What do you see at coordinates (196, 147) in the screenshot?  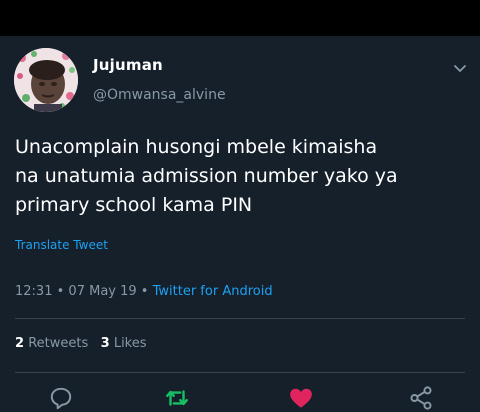 I see `tweet-text-line: Unacomplain husongi mbele kimaisha` at bounding box center [196, 147].